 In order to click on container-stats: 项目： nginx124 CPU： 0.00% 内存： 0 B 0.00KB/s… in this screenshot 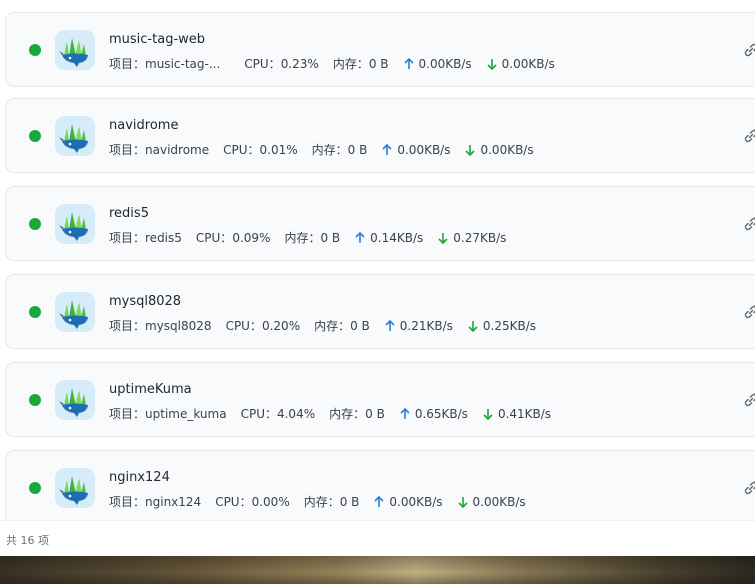, I will do `click(324, 501)`.